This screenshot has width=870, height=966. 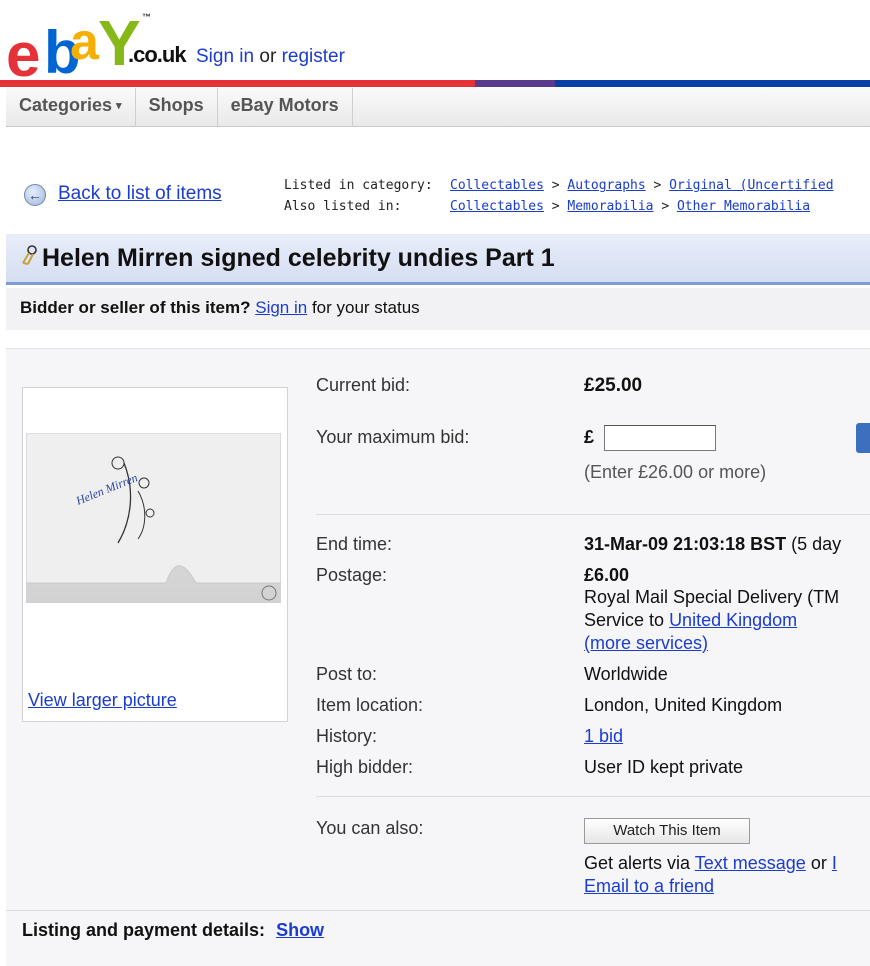 What do you see at coordinates (646, 643) in the screenshot?
I see `more-services-link: (more services)` at bounding box center [646, 643].